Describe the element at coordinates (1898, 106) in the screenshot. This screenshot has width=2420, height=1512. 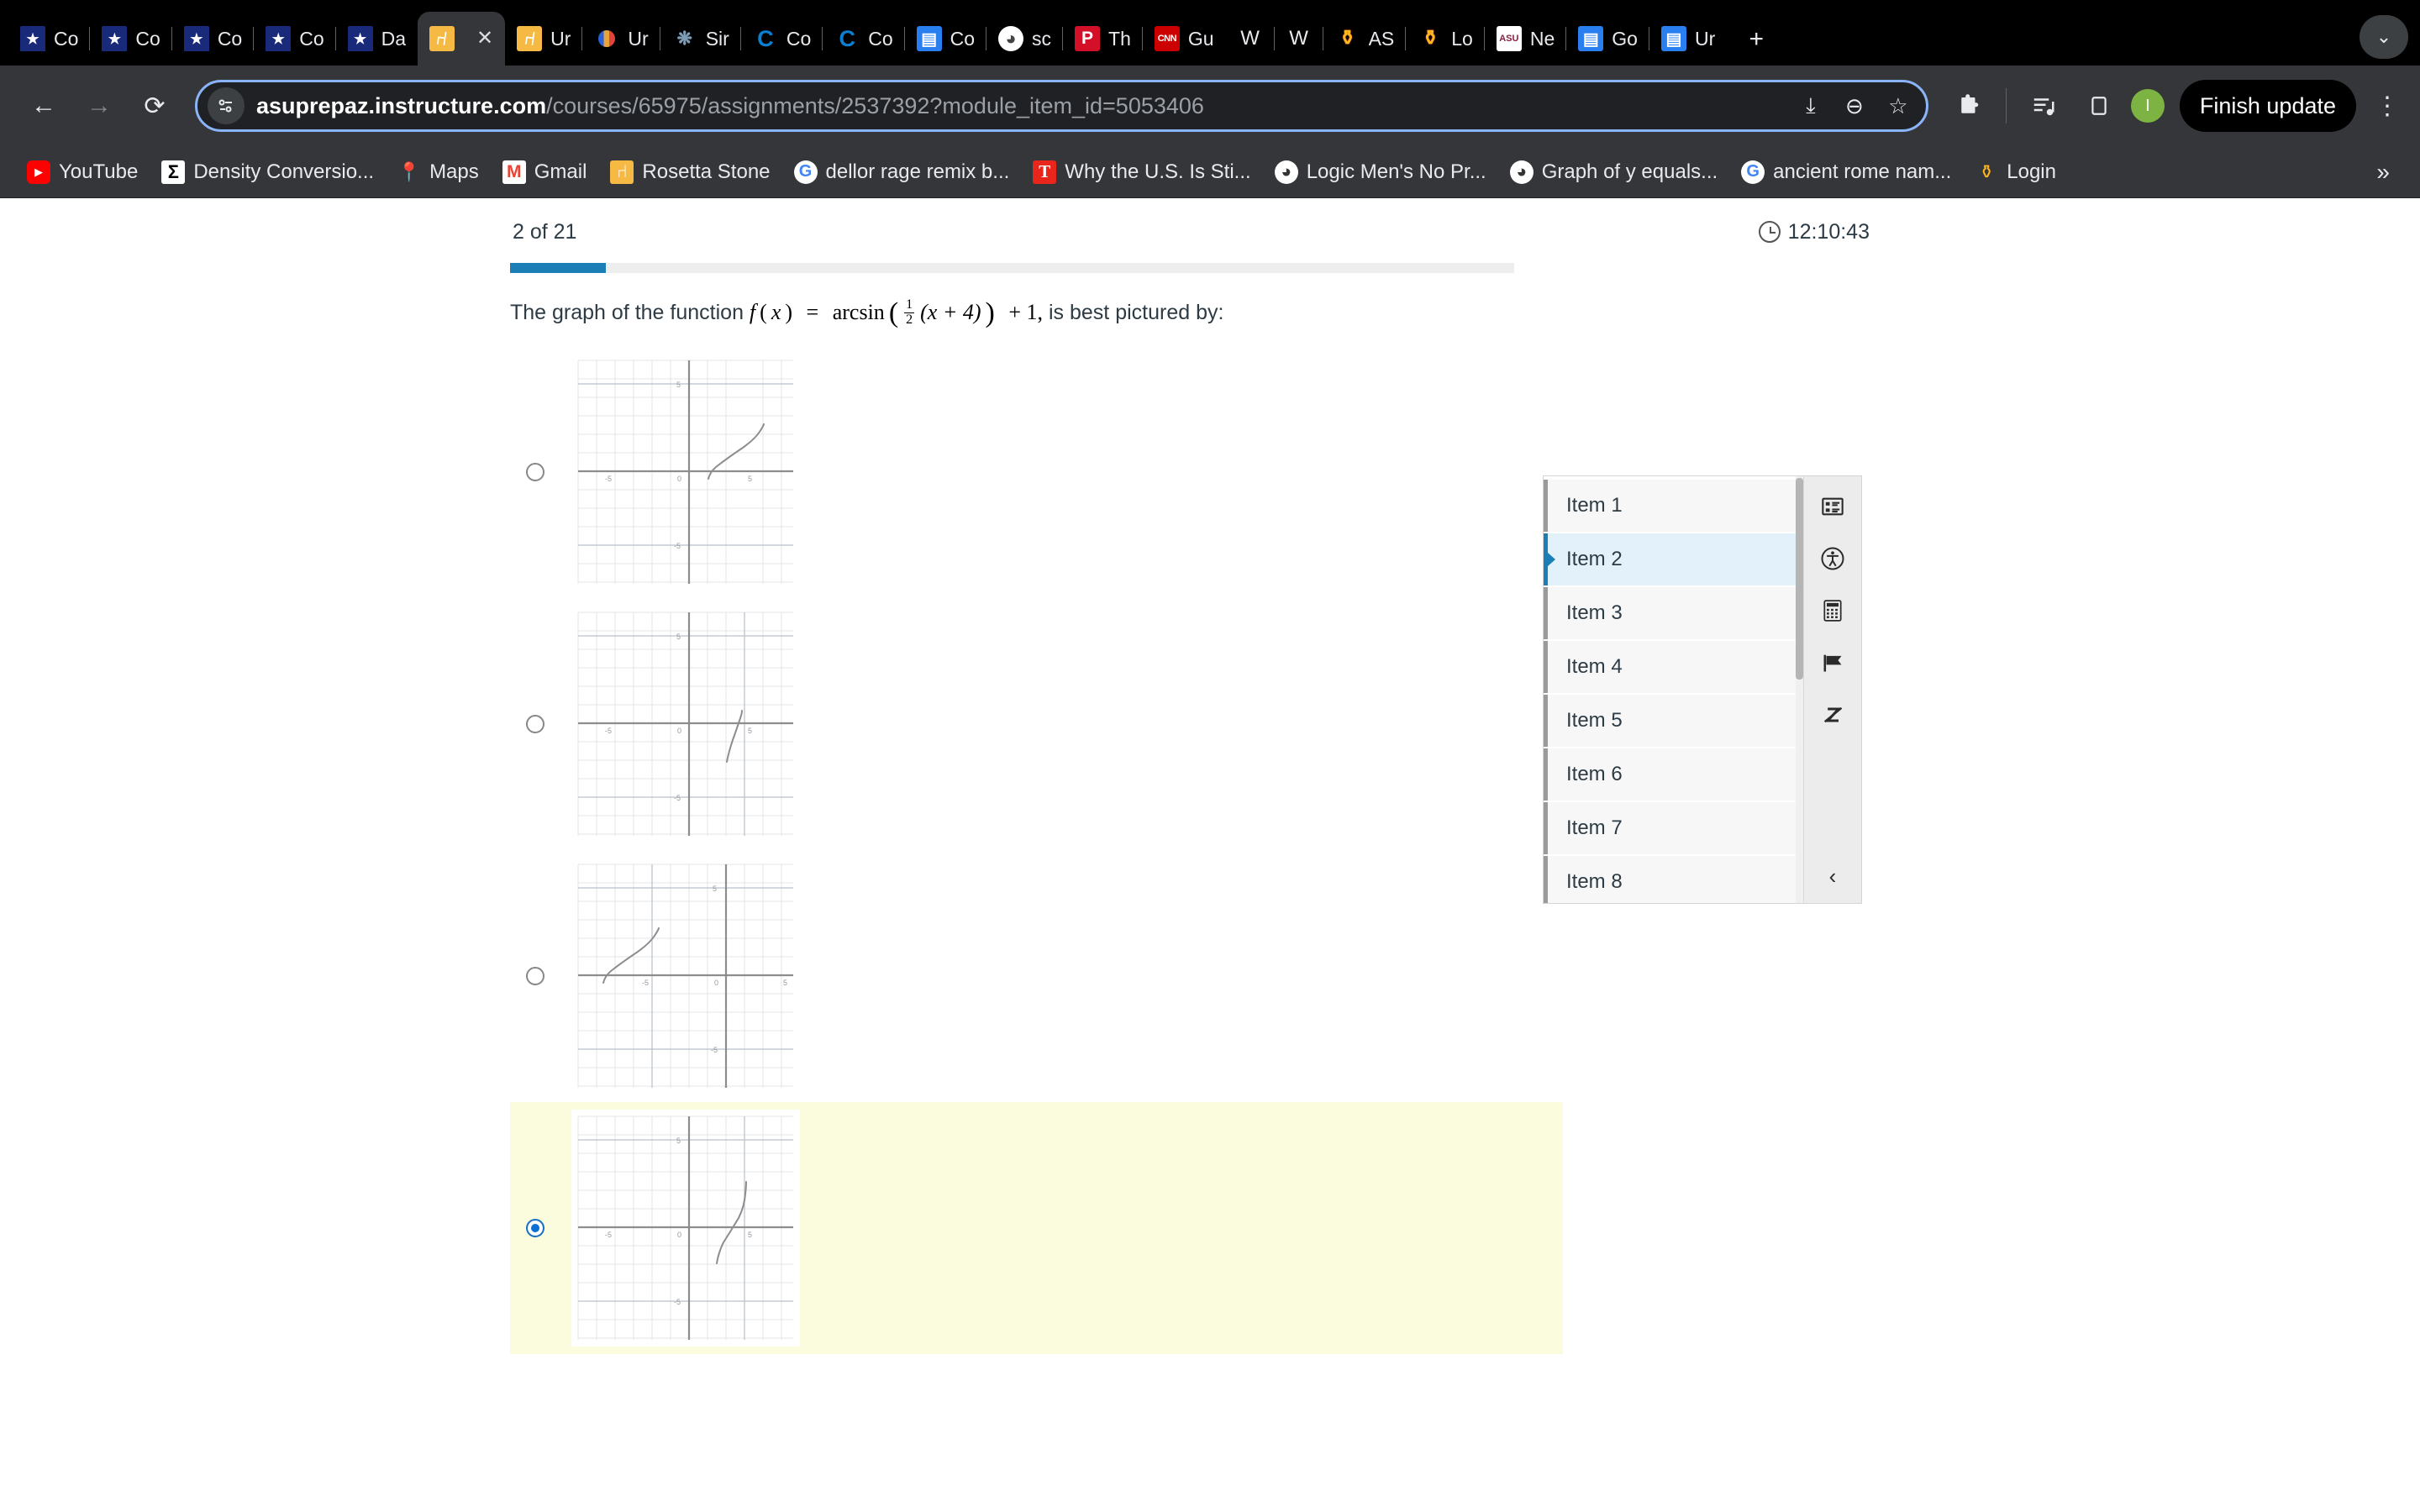
I see `bookmark-star-icon: ☆` at that location.